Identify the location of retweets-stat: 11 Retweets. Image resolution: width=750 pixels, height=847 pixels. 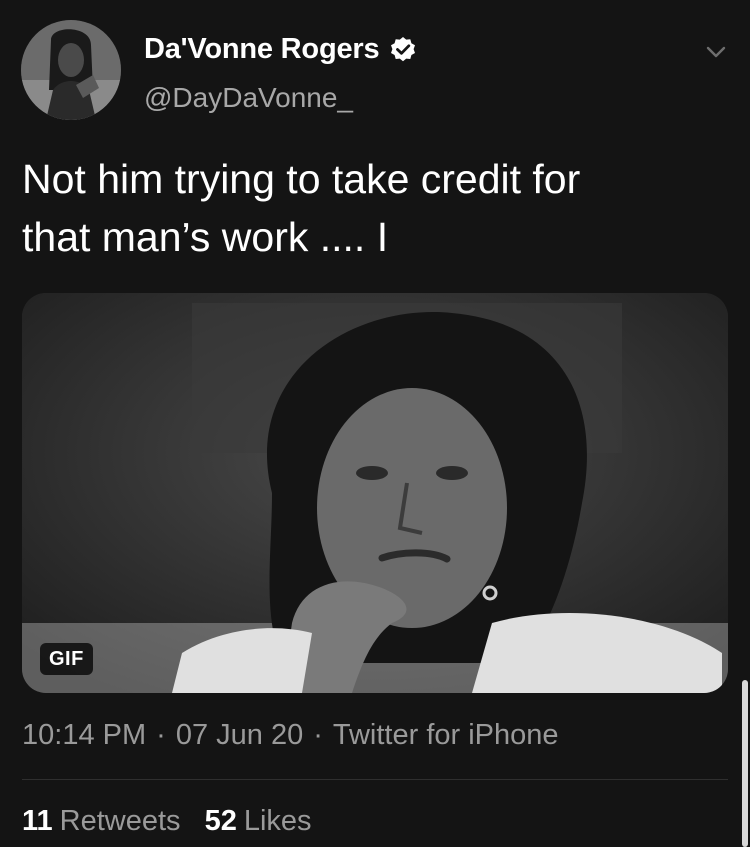
(101, 821).